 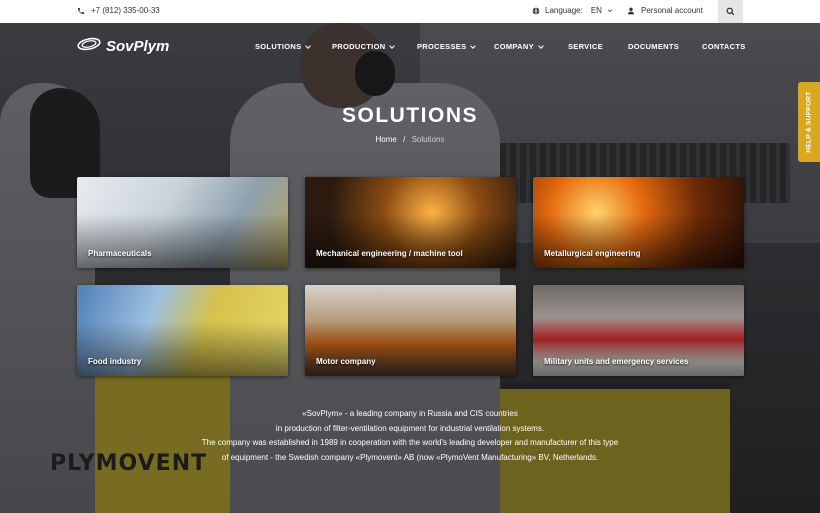 I want to click on solution-card-metallurgical-engineering: Metallurgical engineering, so click(x=638, y=222).